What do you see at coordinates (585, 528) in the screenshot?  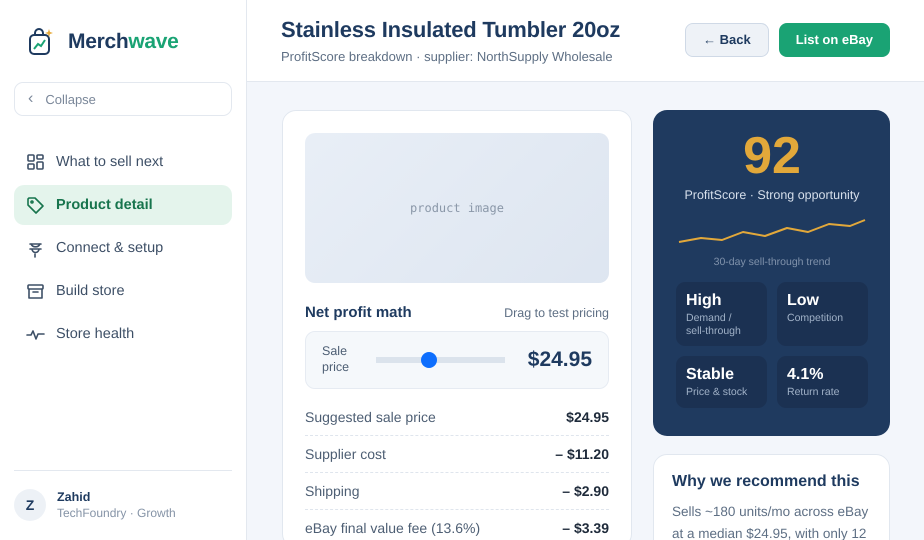 I see `row-value: – $3.39` at bounding box center [585, 528].